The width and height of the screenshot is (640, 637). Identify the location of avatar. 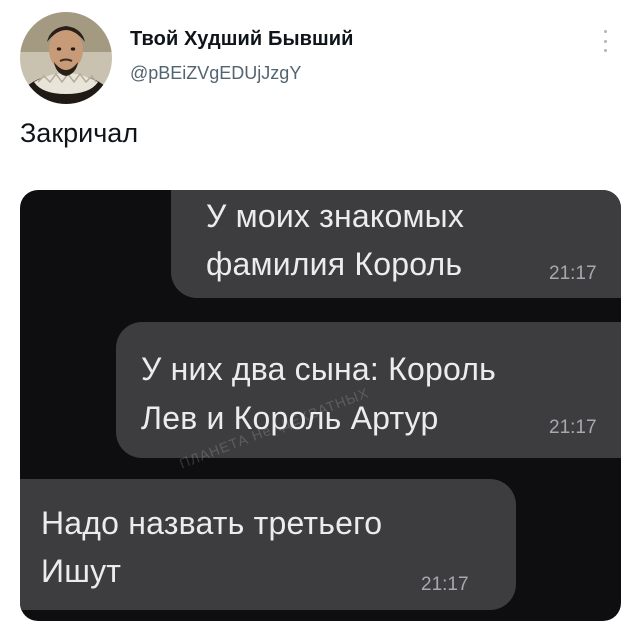
(66, 58).